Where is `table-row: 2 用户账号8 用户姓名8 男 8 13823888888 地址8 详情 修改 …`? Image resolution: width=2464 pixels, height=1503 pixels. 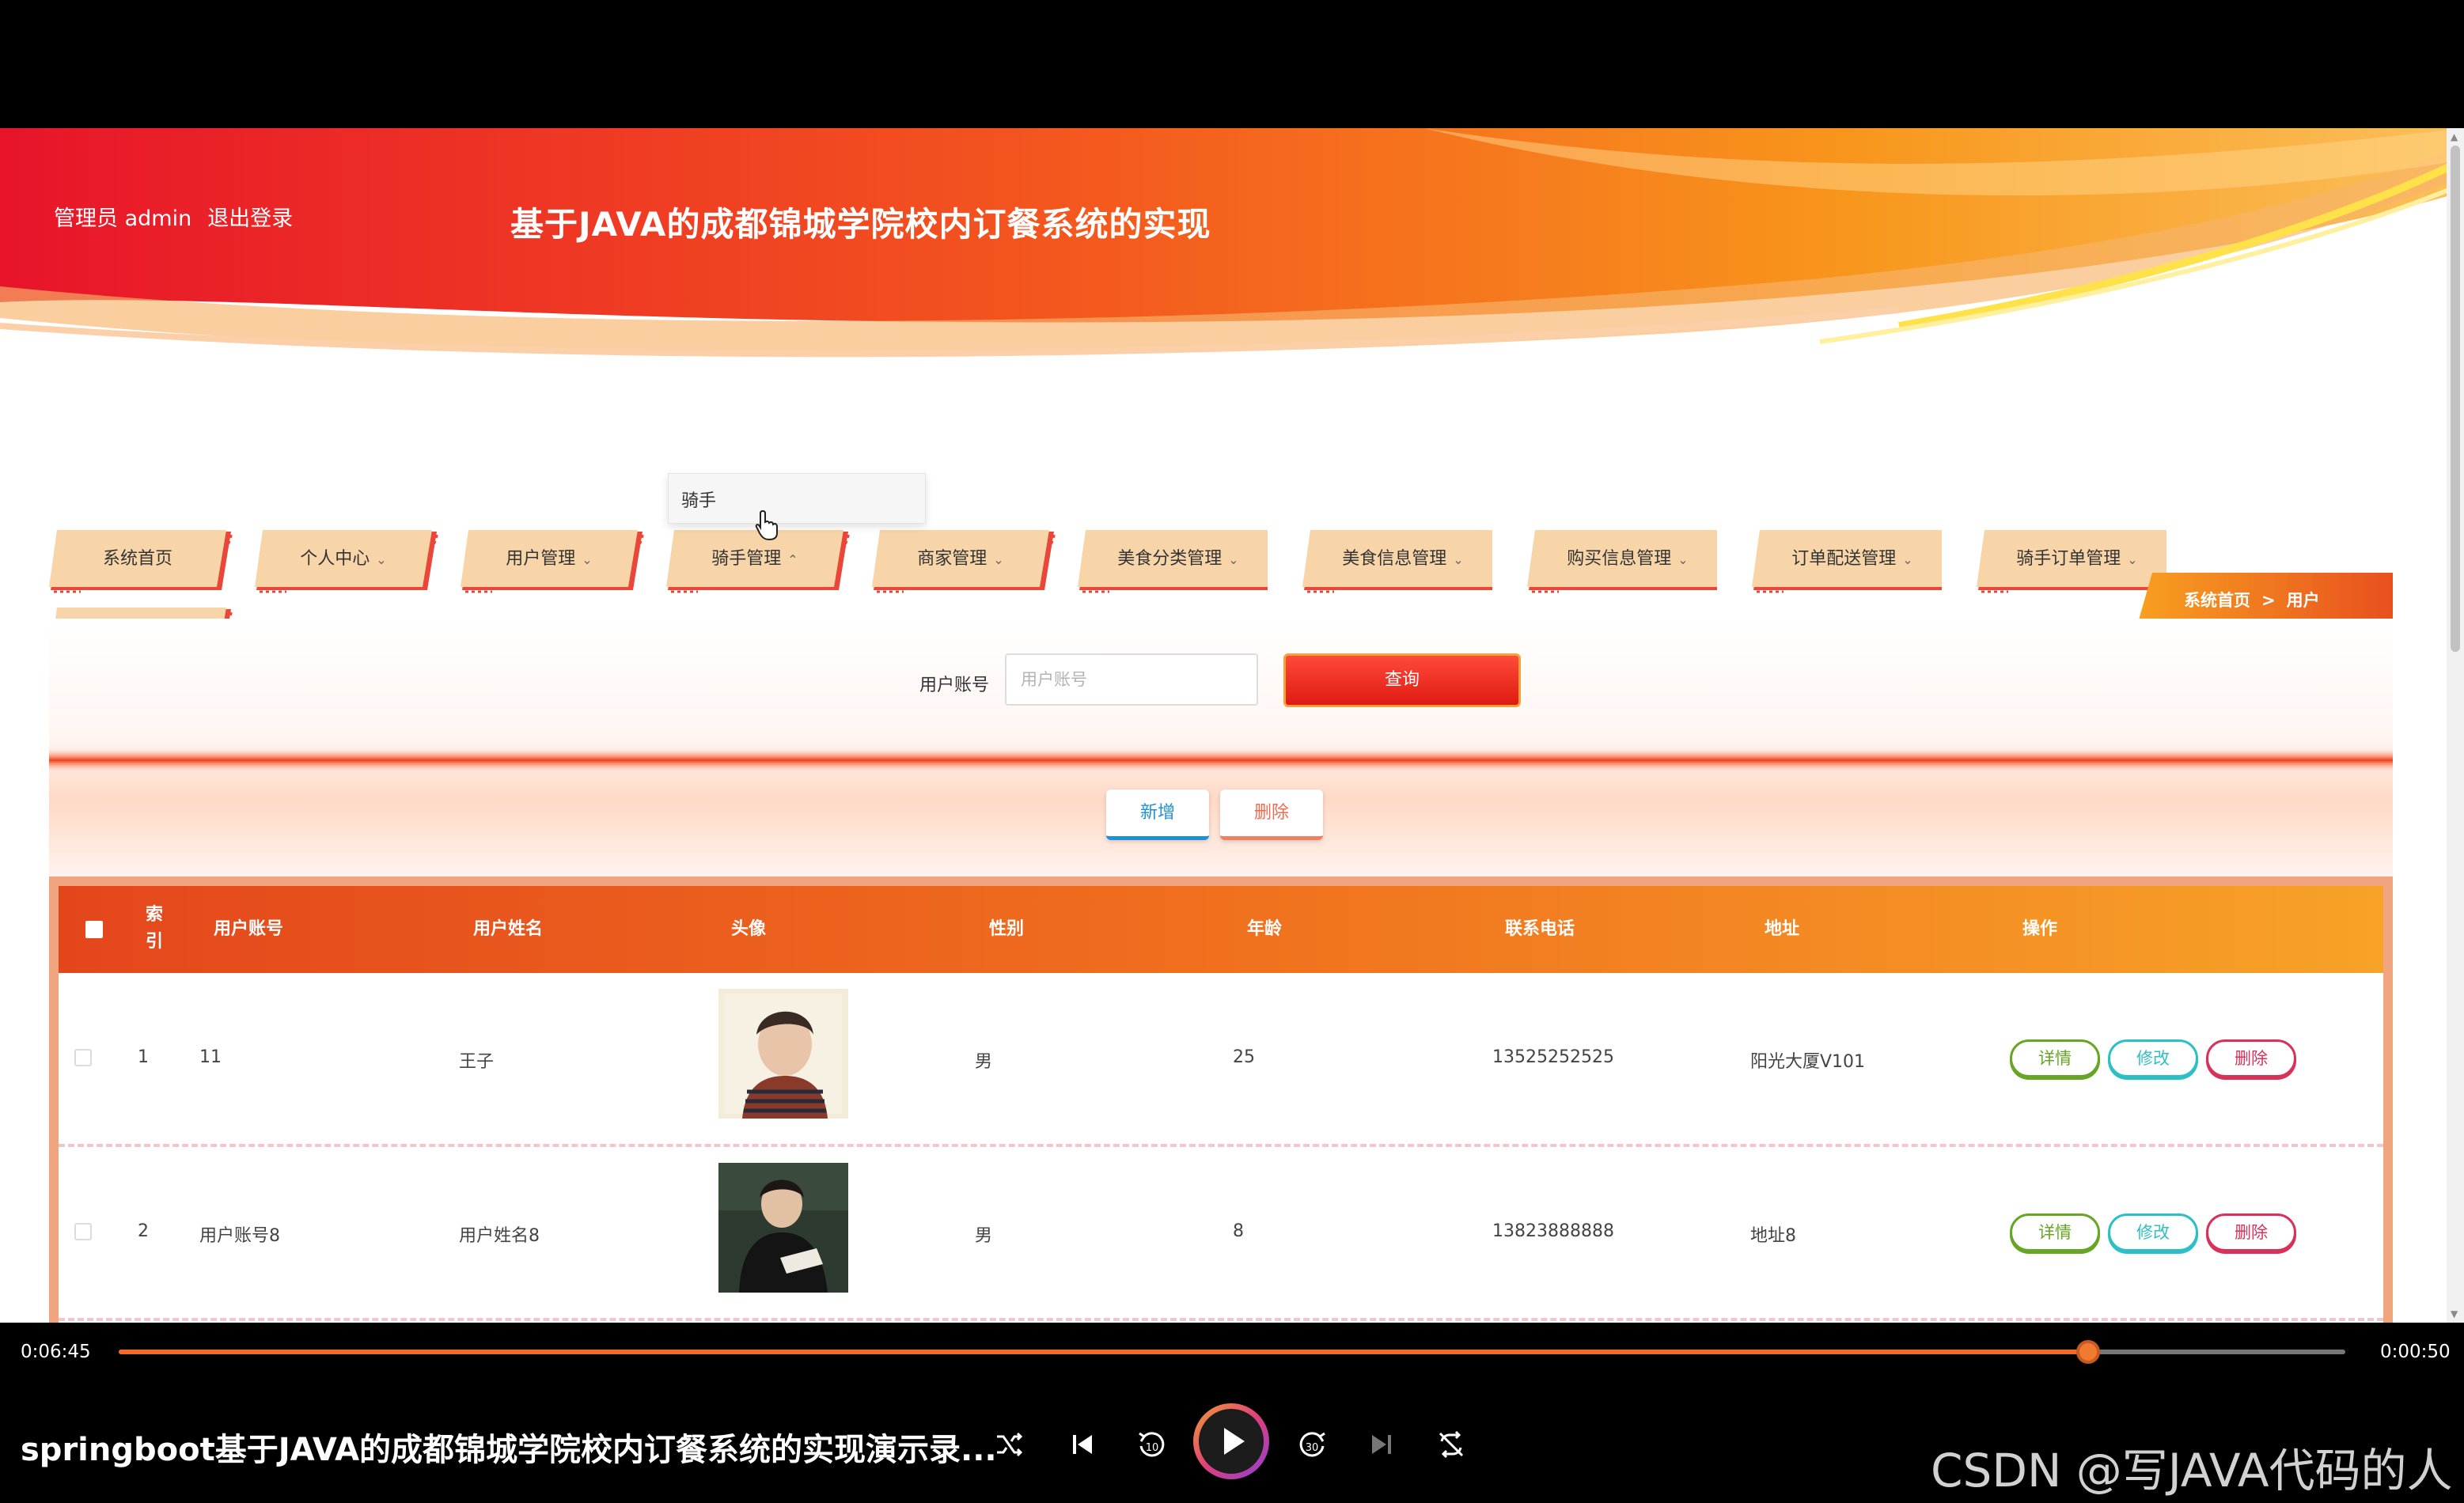
table-row: 2 用户账号8 用户姓名8 男 8 13823888888 地址8 详情 修改 … is located at coordinates (1221, 1234).